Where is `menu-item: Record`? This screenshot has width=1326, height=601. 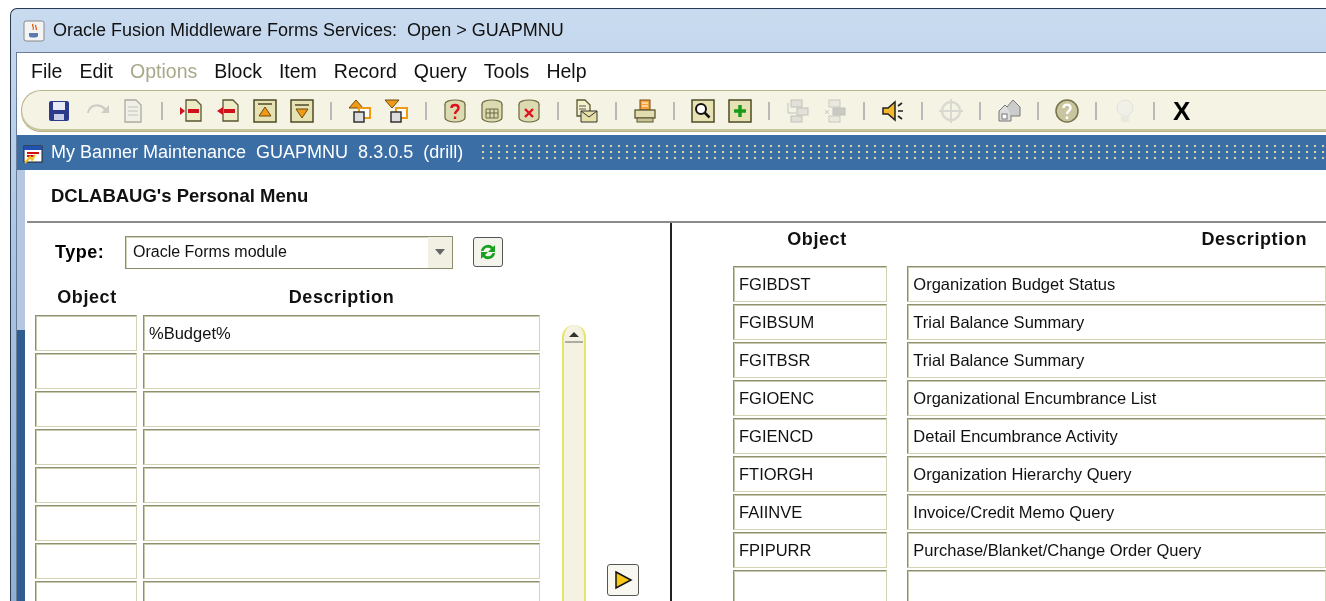
menu-item: Record is located at coordinates (365, 71).